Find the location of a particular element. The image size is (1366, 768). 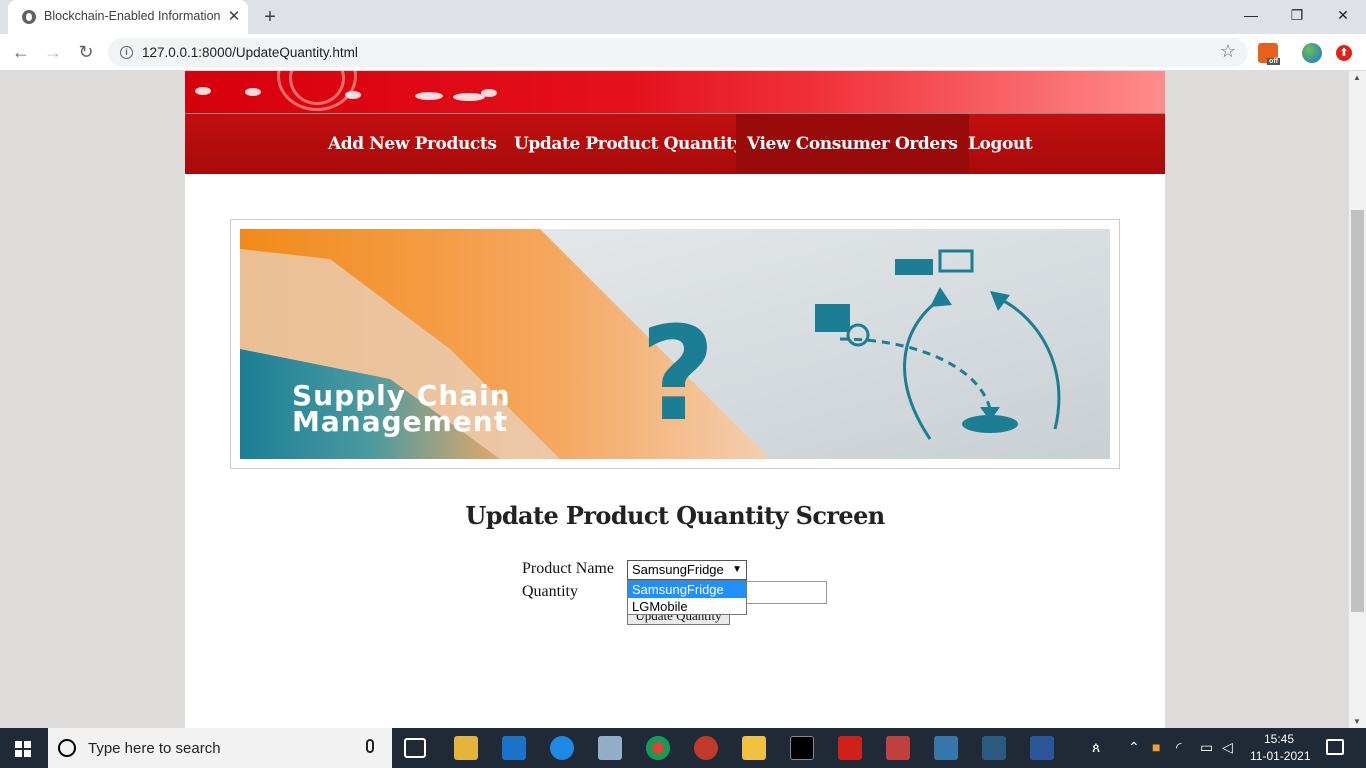

minimize-button: — is located at coordinates (1251, 15).